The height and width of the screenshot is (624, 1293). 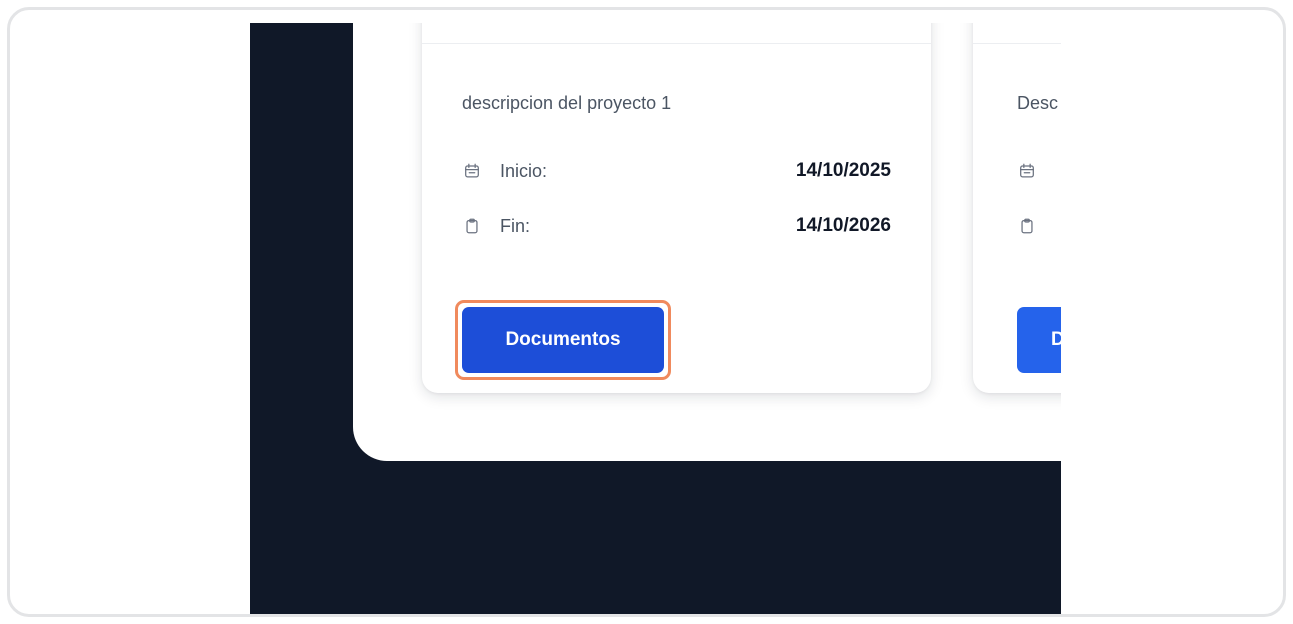 I want to click on project-card: Desc D, so click(x=1017, y=208).